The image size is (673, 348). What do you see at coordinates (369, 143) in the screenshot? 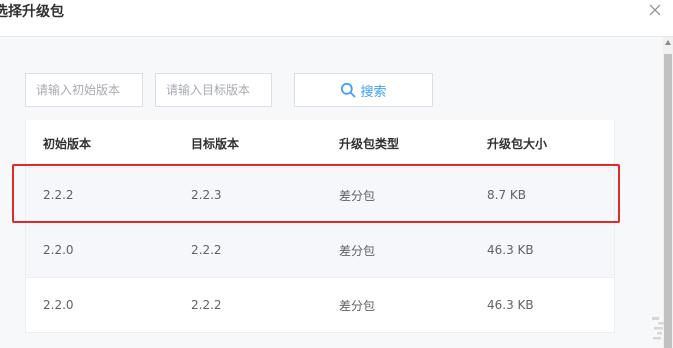
I see `column-header-package-type: 升级包类型` at bounding box center [369, 143].